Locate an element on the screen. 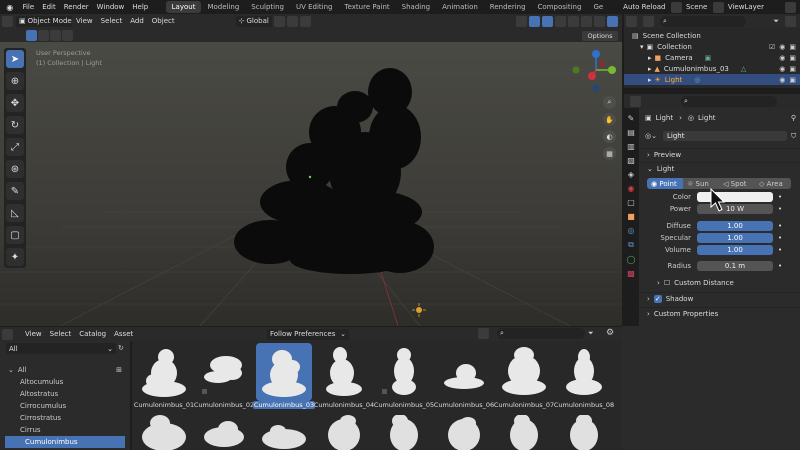  fake-user-shield-icon: ⛉ is located at coordinates (793, 136).